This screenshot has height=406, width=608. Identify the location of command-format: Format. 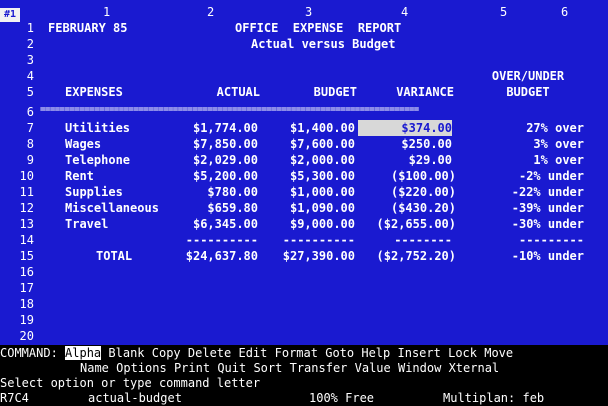
(296, 353).